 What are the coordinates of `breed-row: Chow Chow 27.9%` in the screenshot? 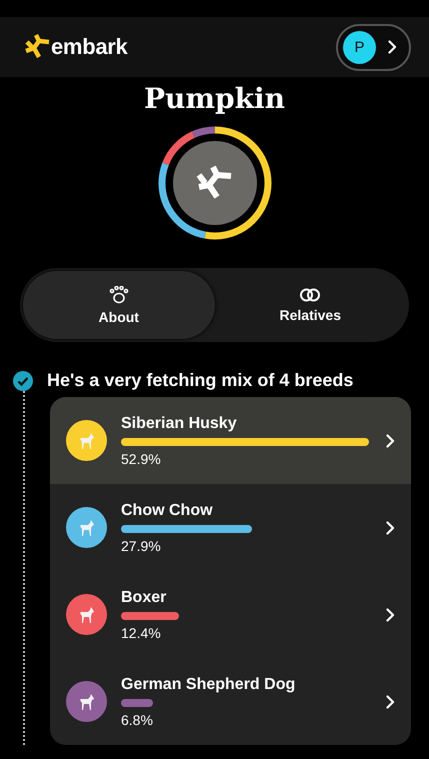 It's located at (230, 527).